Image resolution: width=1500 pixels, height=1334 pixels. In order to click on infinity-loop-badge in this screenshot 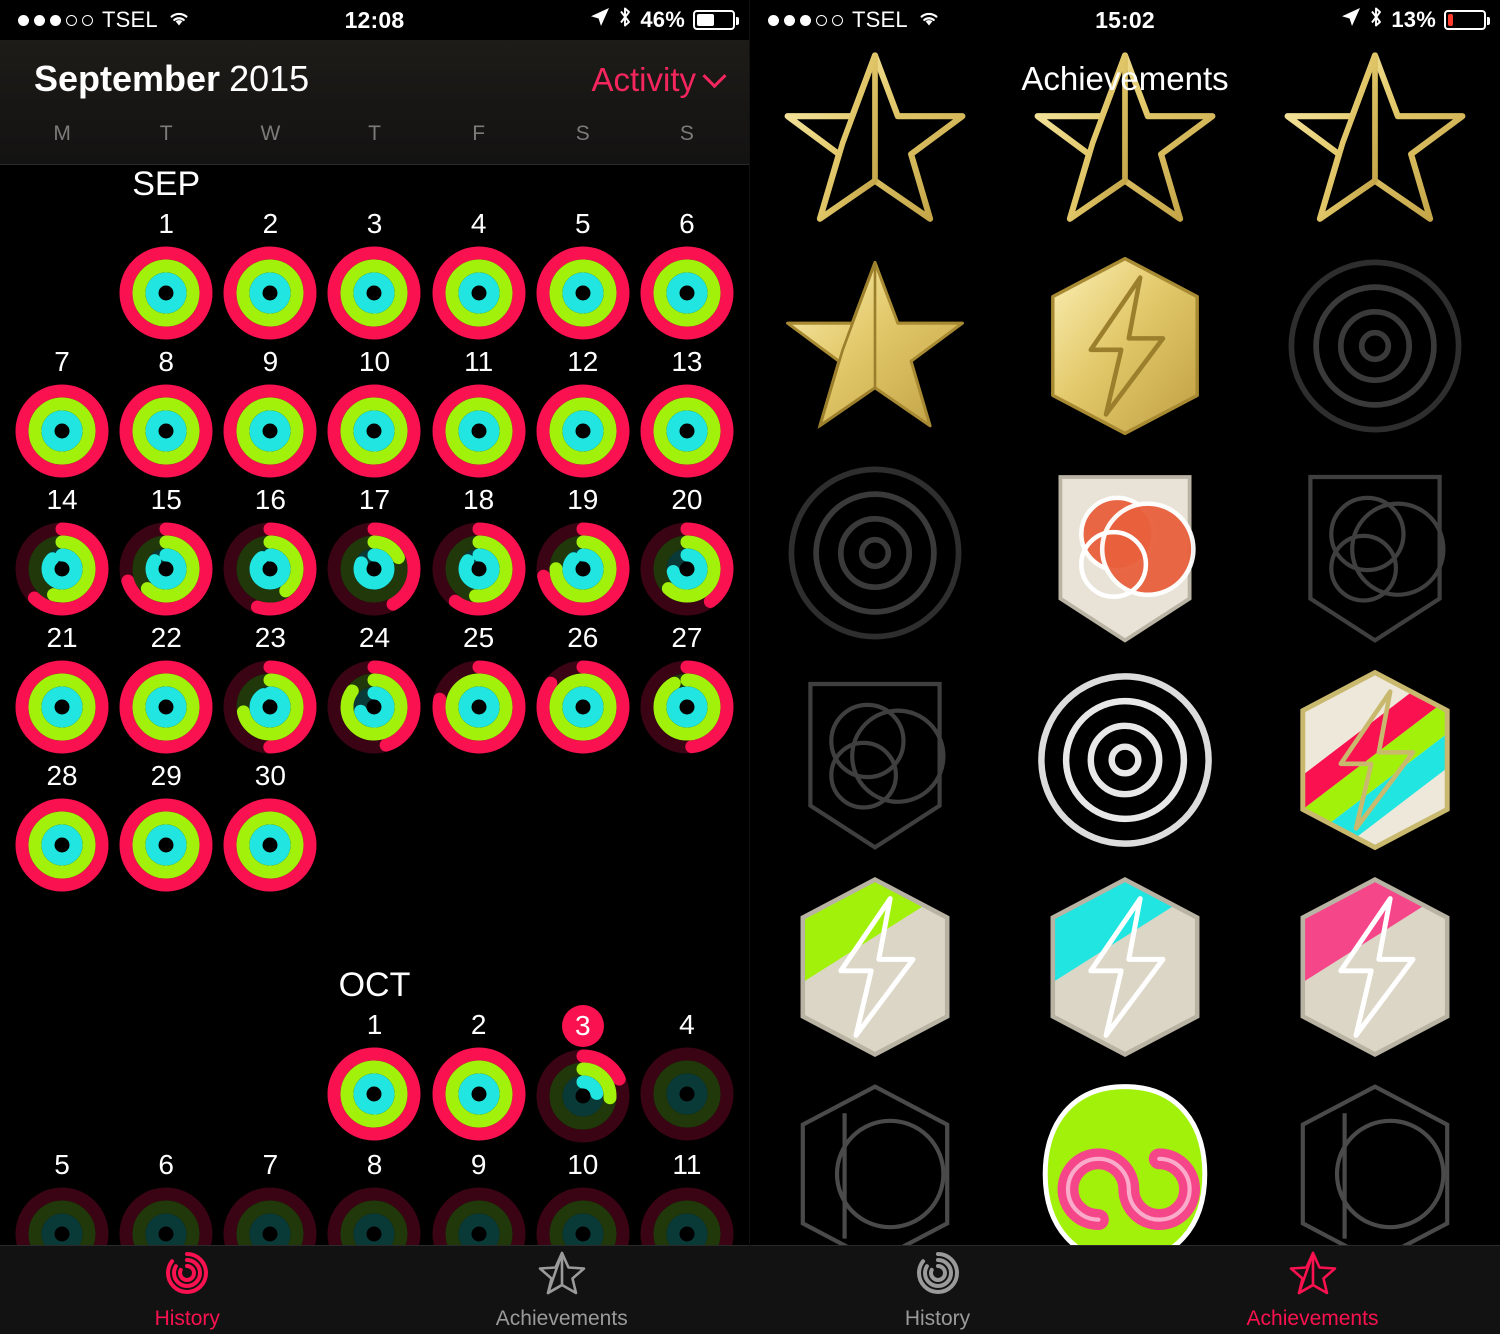, I will do `click(1125, 1159)`.